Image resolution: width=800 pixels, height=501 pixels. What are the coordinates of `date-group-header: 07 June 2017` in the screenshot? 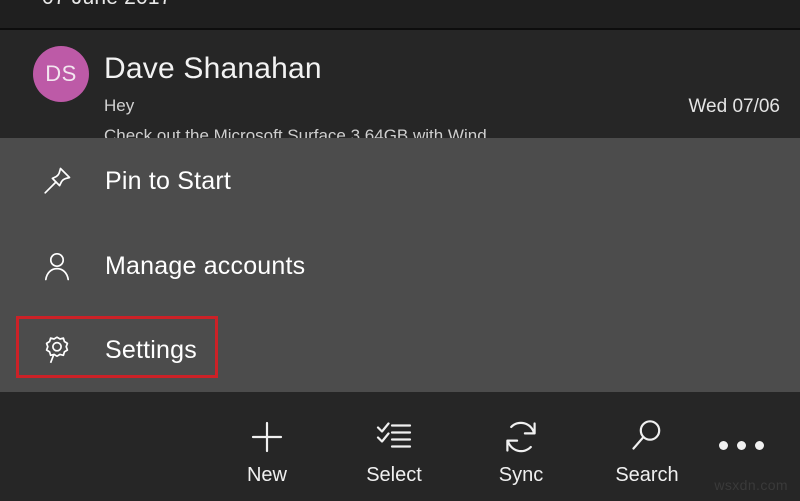 It's located at (400, 14).